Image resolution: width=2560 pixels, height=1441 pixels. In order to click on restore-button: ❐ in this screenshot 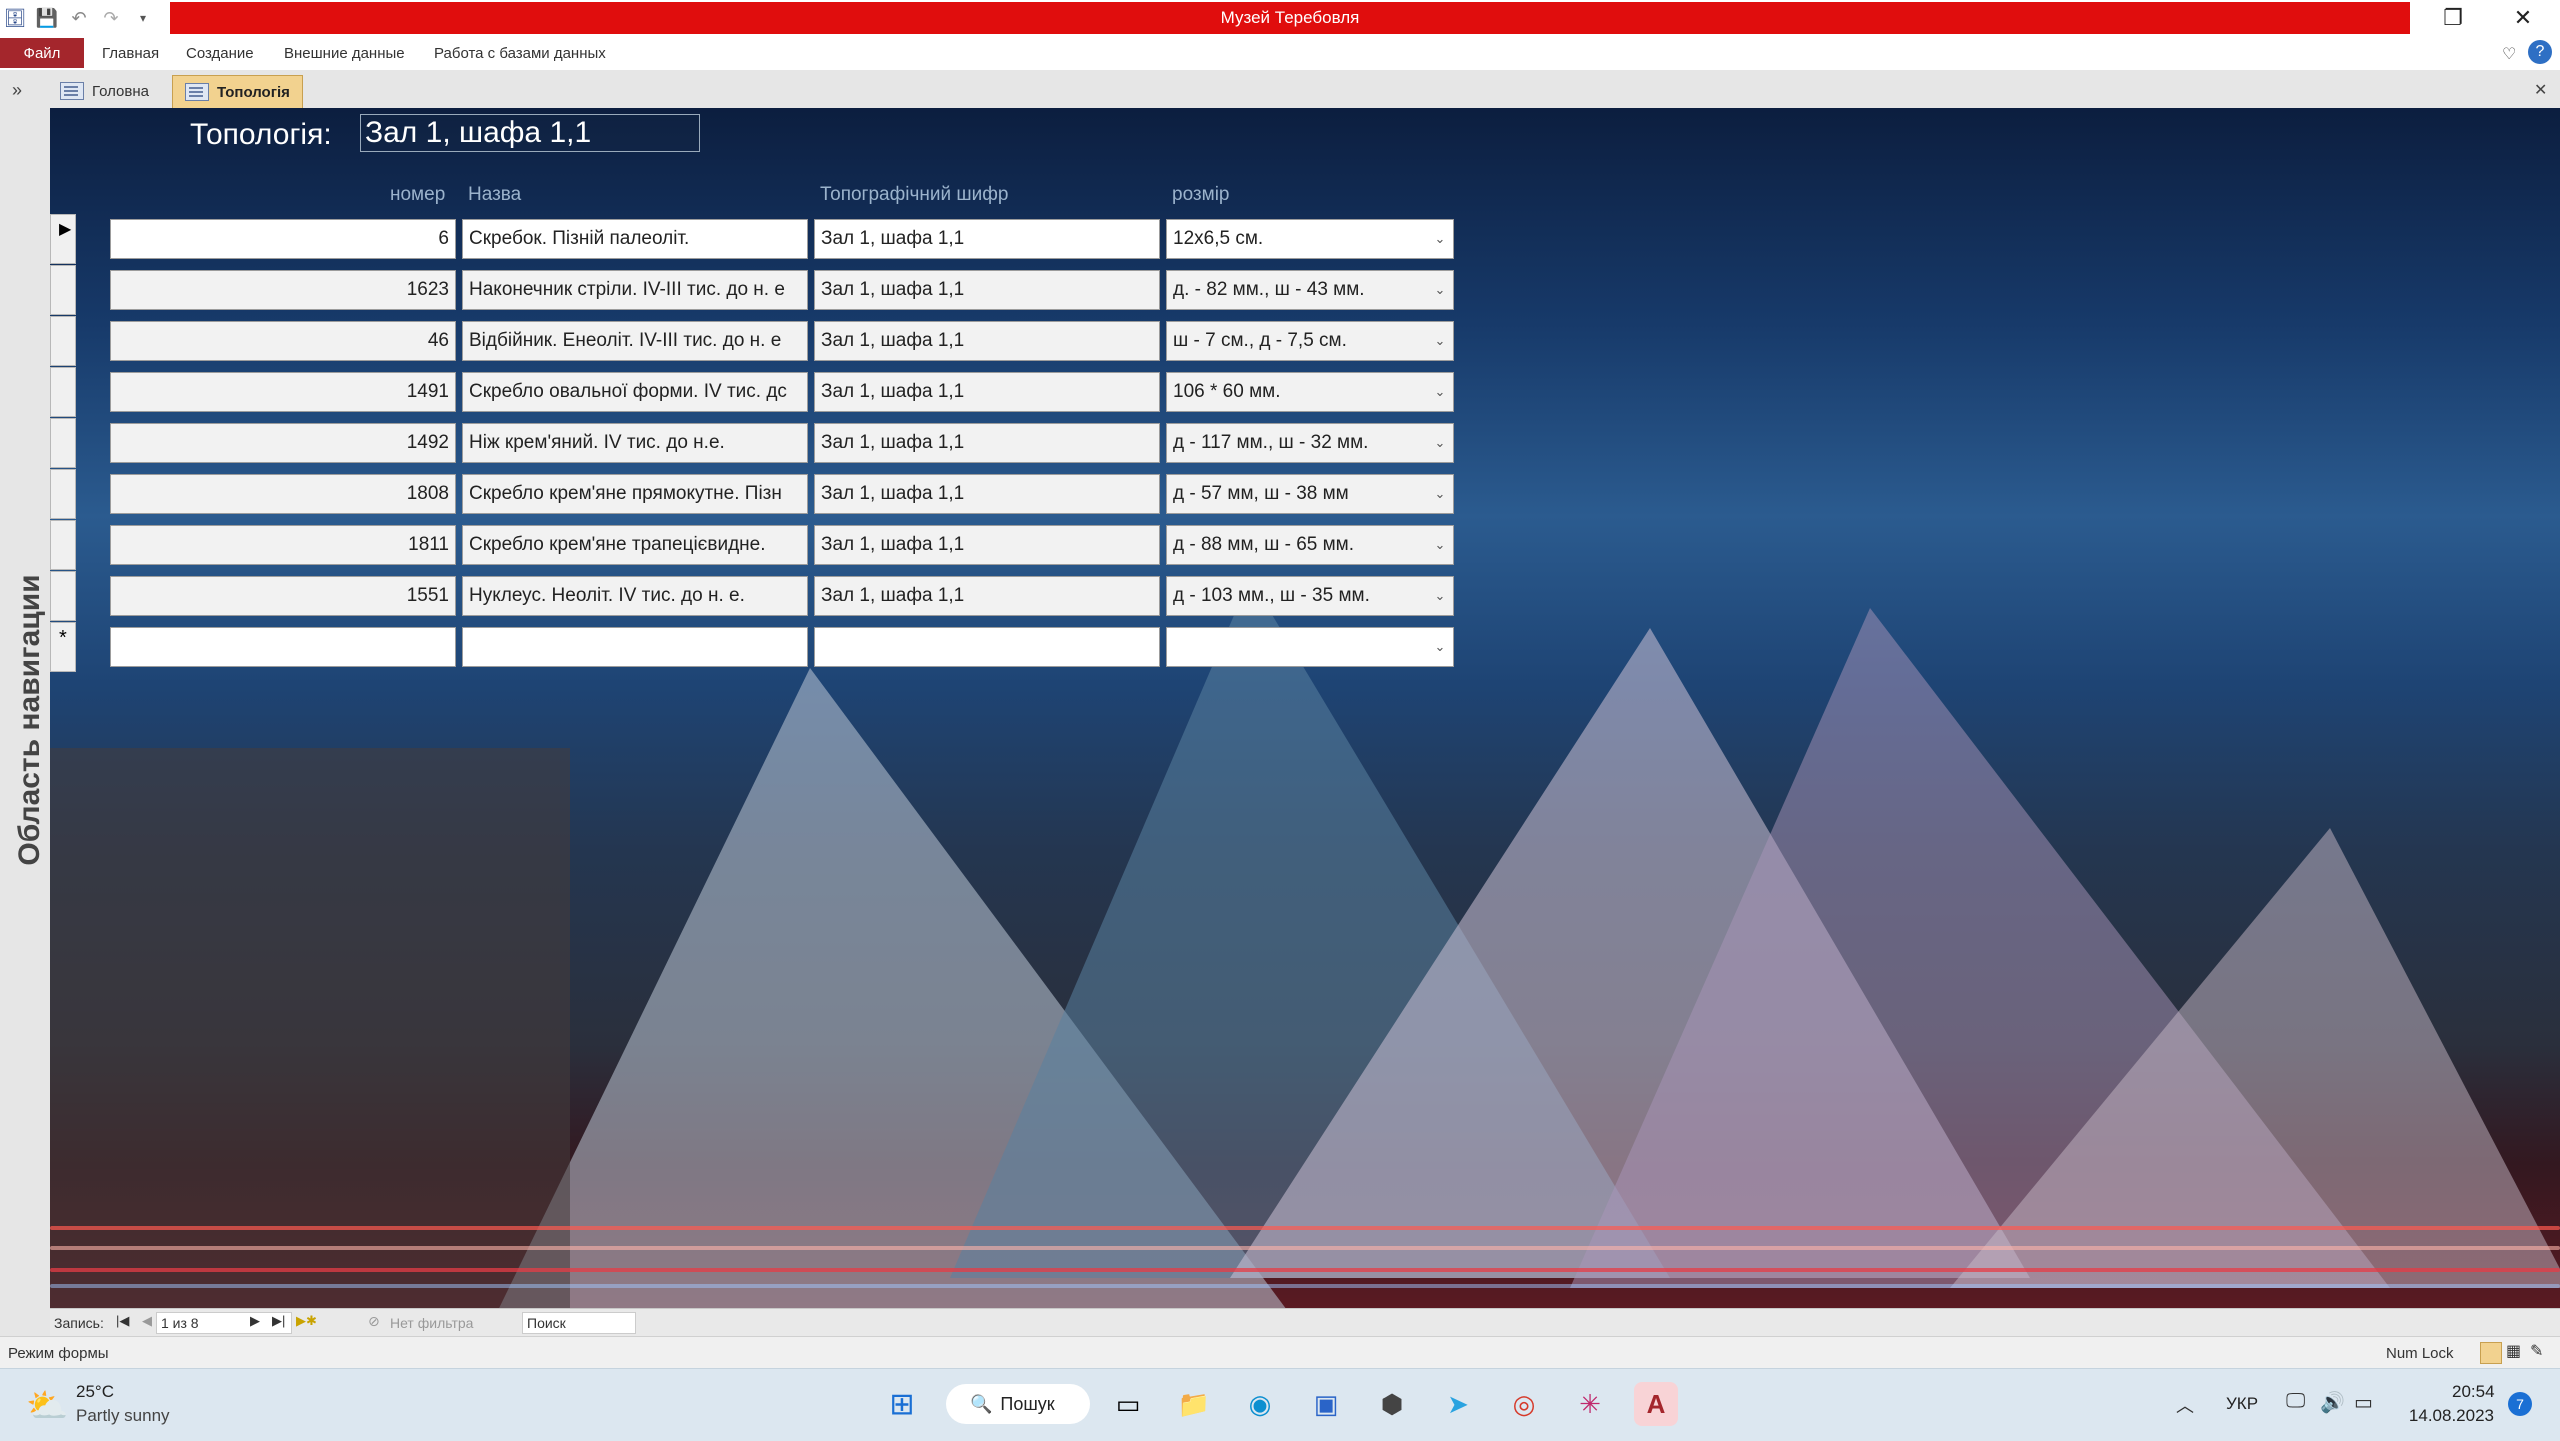, I will do `click(2453, 18)`.